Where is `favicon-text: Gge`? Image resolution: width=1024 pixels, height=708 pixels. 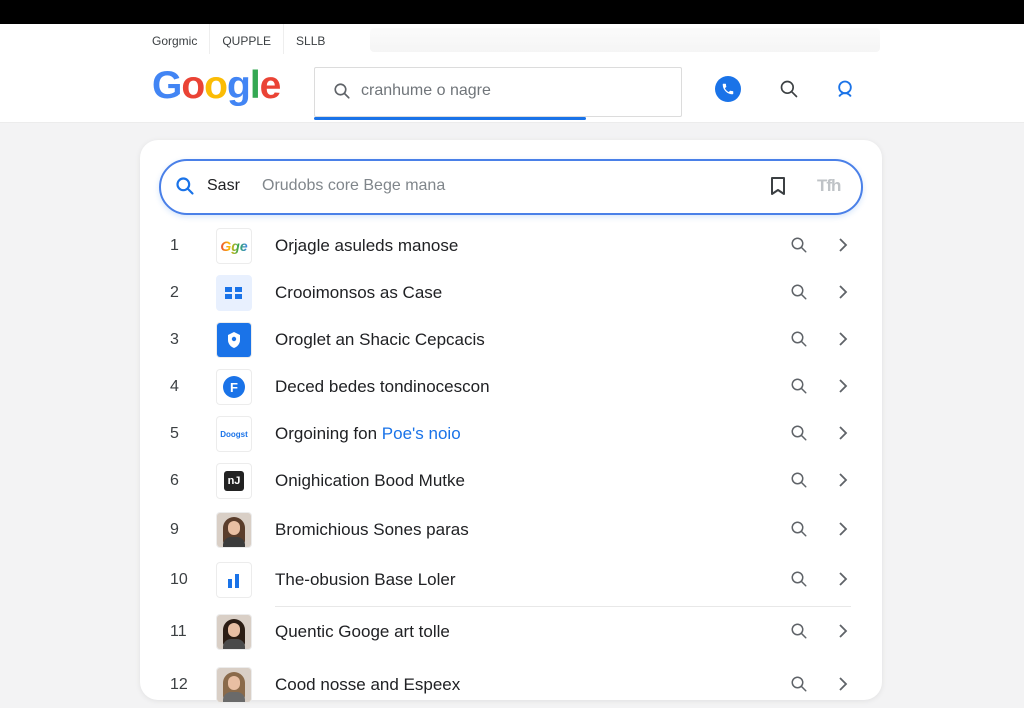 favicon-text: Gge is located at coordinates (234, 246).